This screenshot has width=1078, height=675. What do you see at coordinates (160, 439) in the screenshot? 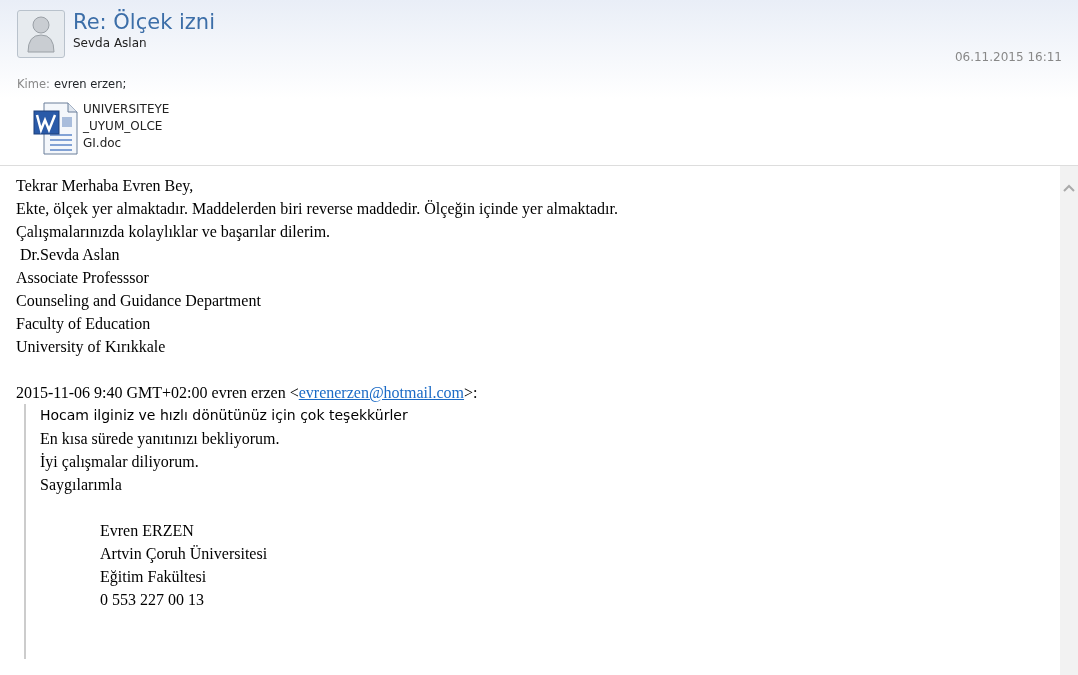
I see `quoted-line: En kısa sürede yanıtınızı bekliyorum.` at bounding box center [160, 439].